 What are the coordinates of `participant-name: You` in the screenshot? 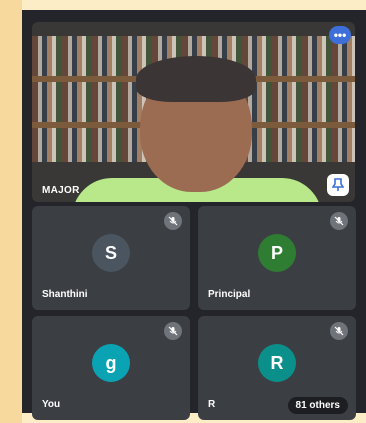 It's located at (51, 404).